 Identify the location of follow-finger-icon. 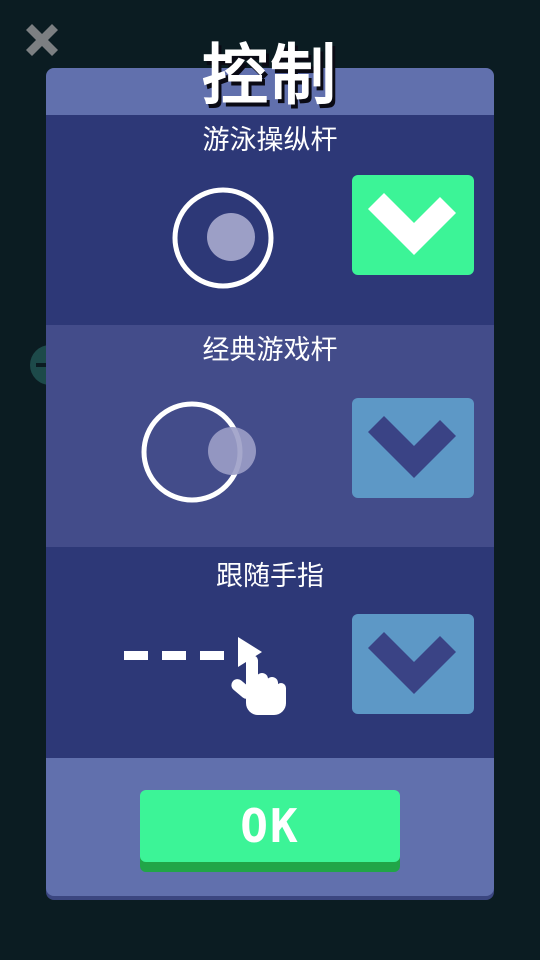
(205, 676).